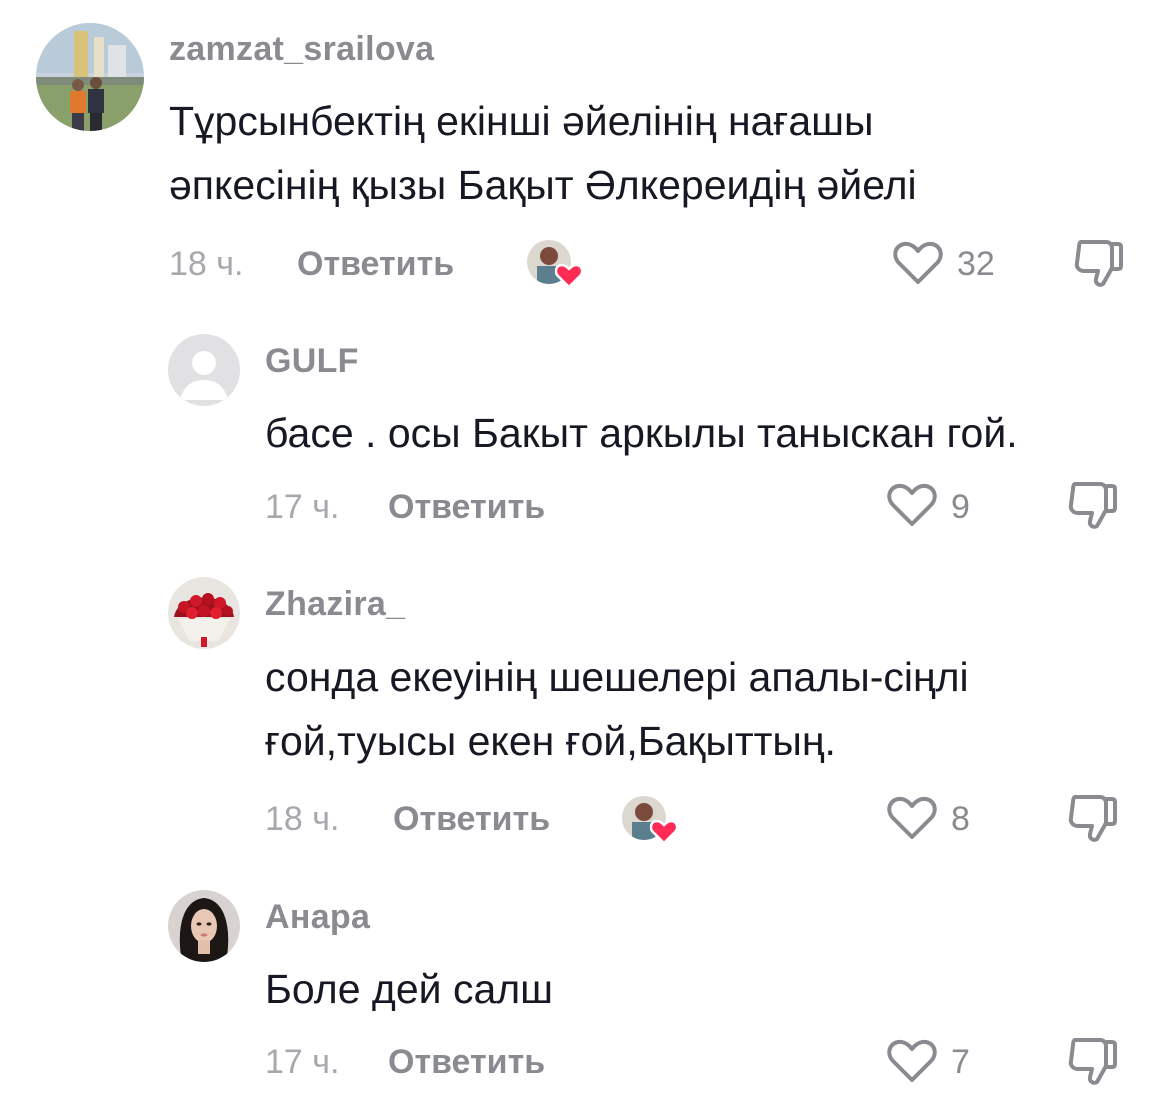  Describe the element at coordinates (312, 361) in the screenshot. I see `comment-username: GULF` at that location.